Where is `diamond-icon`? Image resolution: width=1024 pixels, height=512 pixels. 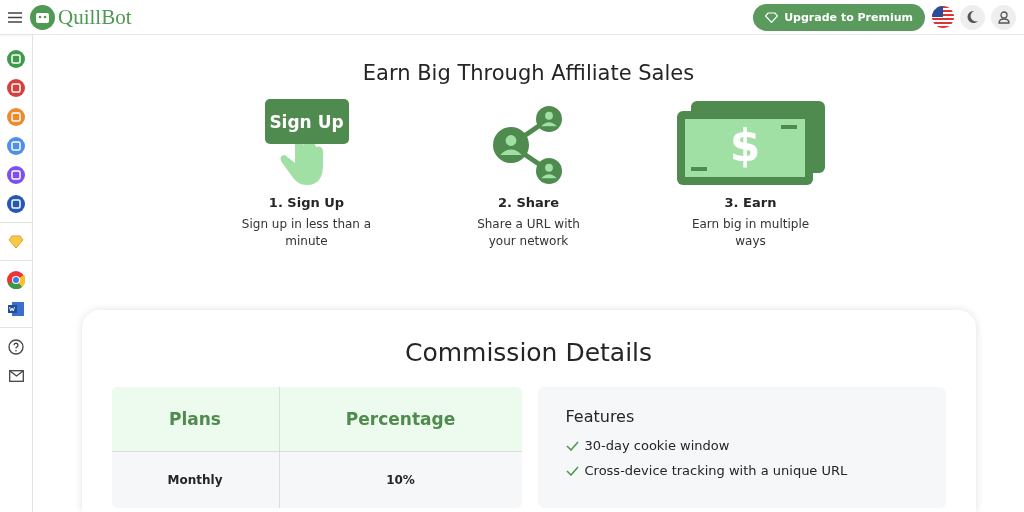 diamond-icon is located at coordinates (772, 17).